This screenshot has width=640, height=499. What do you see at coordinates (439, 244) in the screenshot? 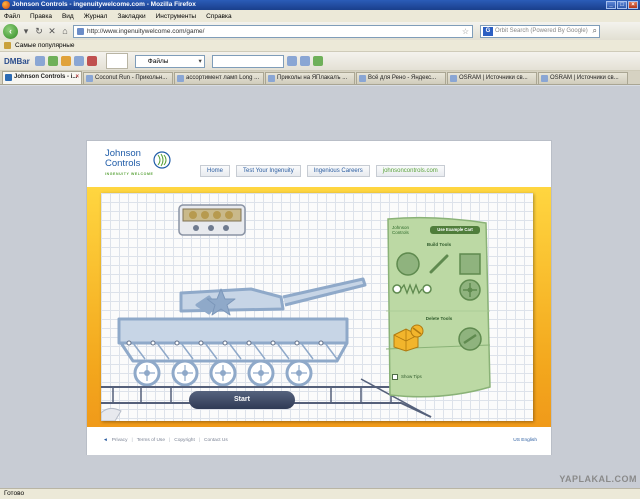
I see `build-tools-heading: Build Tools` at bounding box center [439, 244].